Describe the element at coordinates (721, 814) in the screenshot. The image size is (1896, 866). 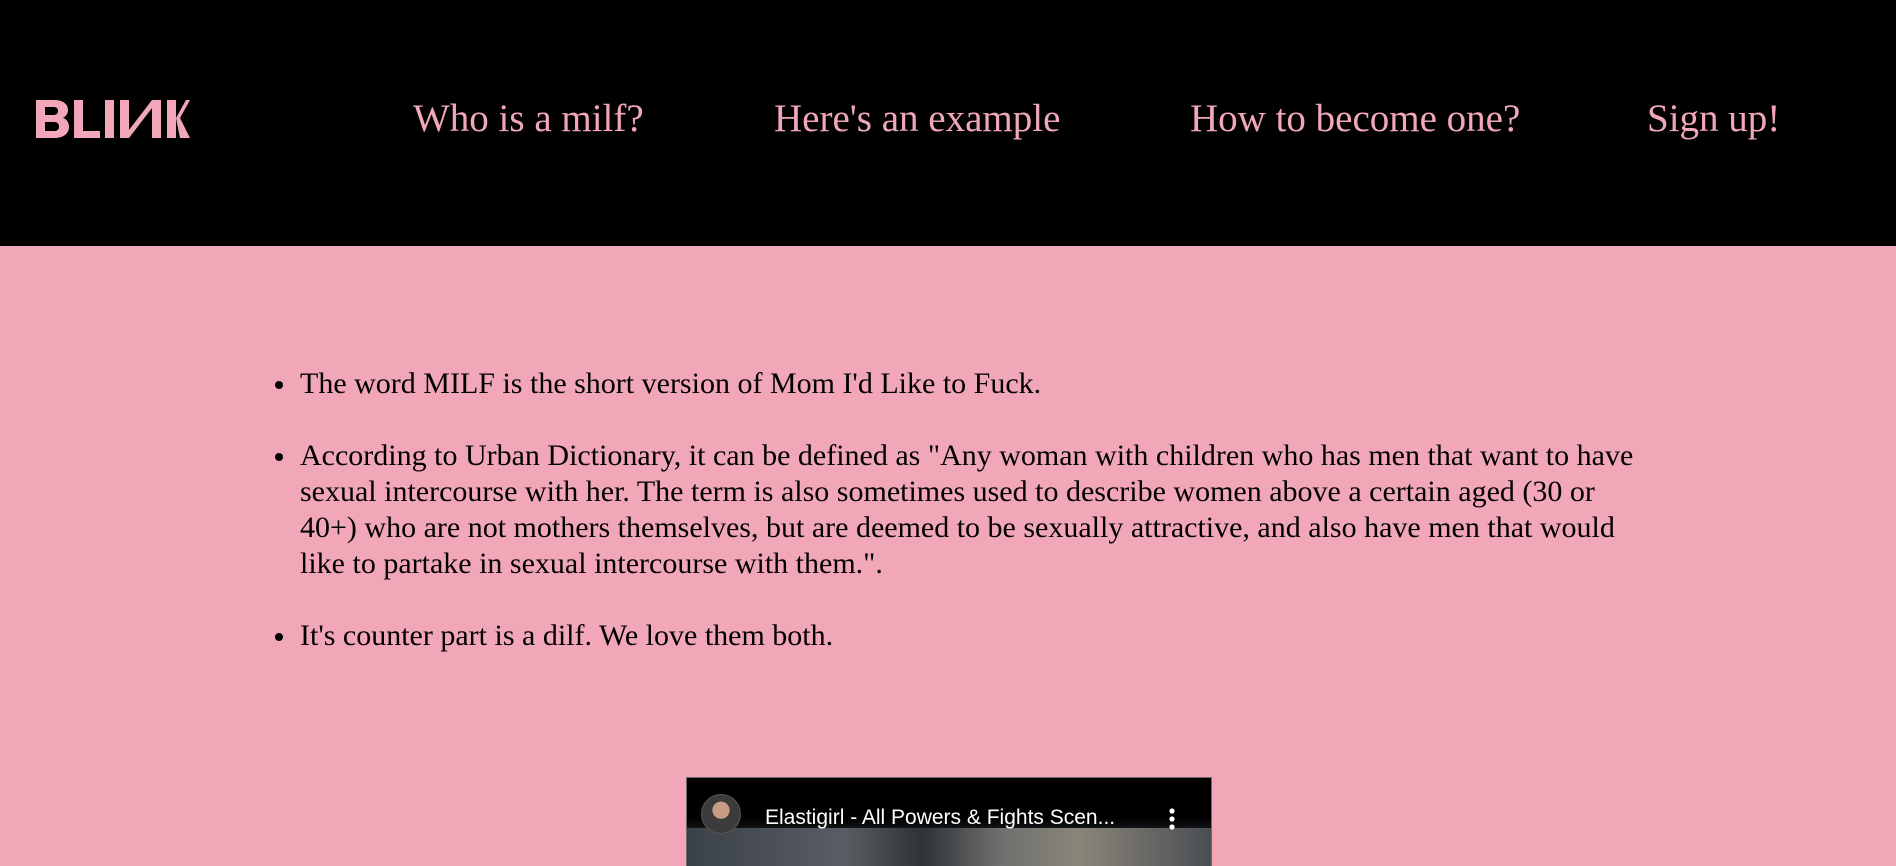
I see `channel-avatar` at that location.